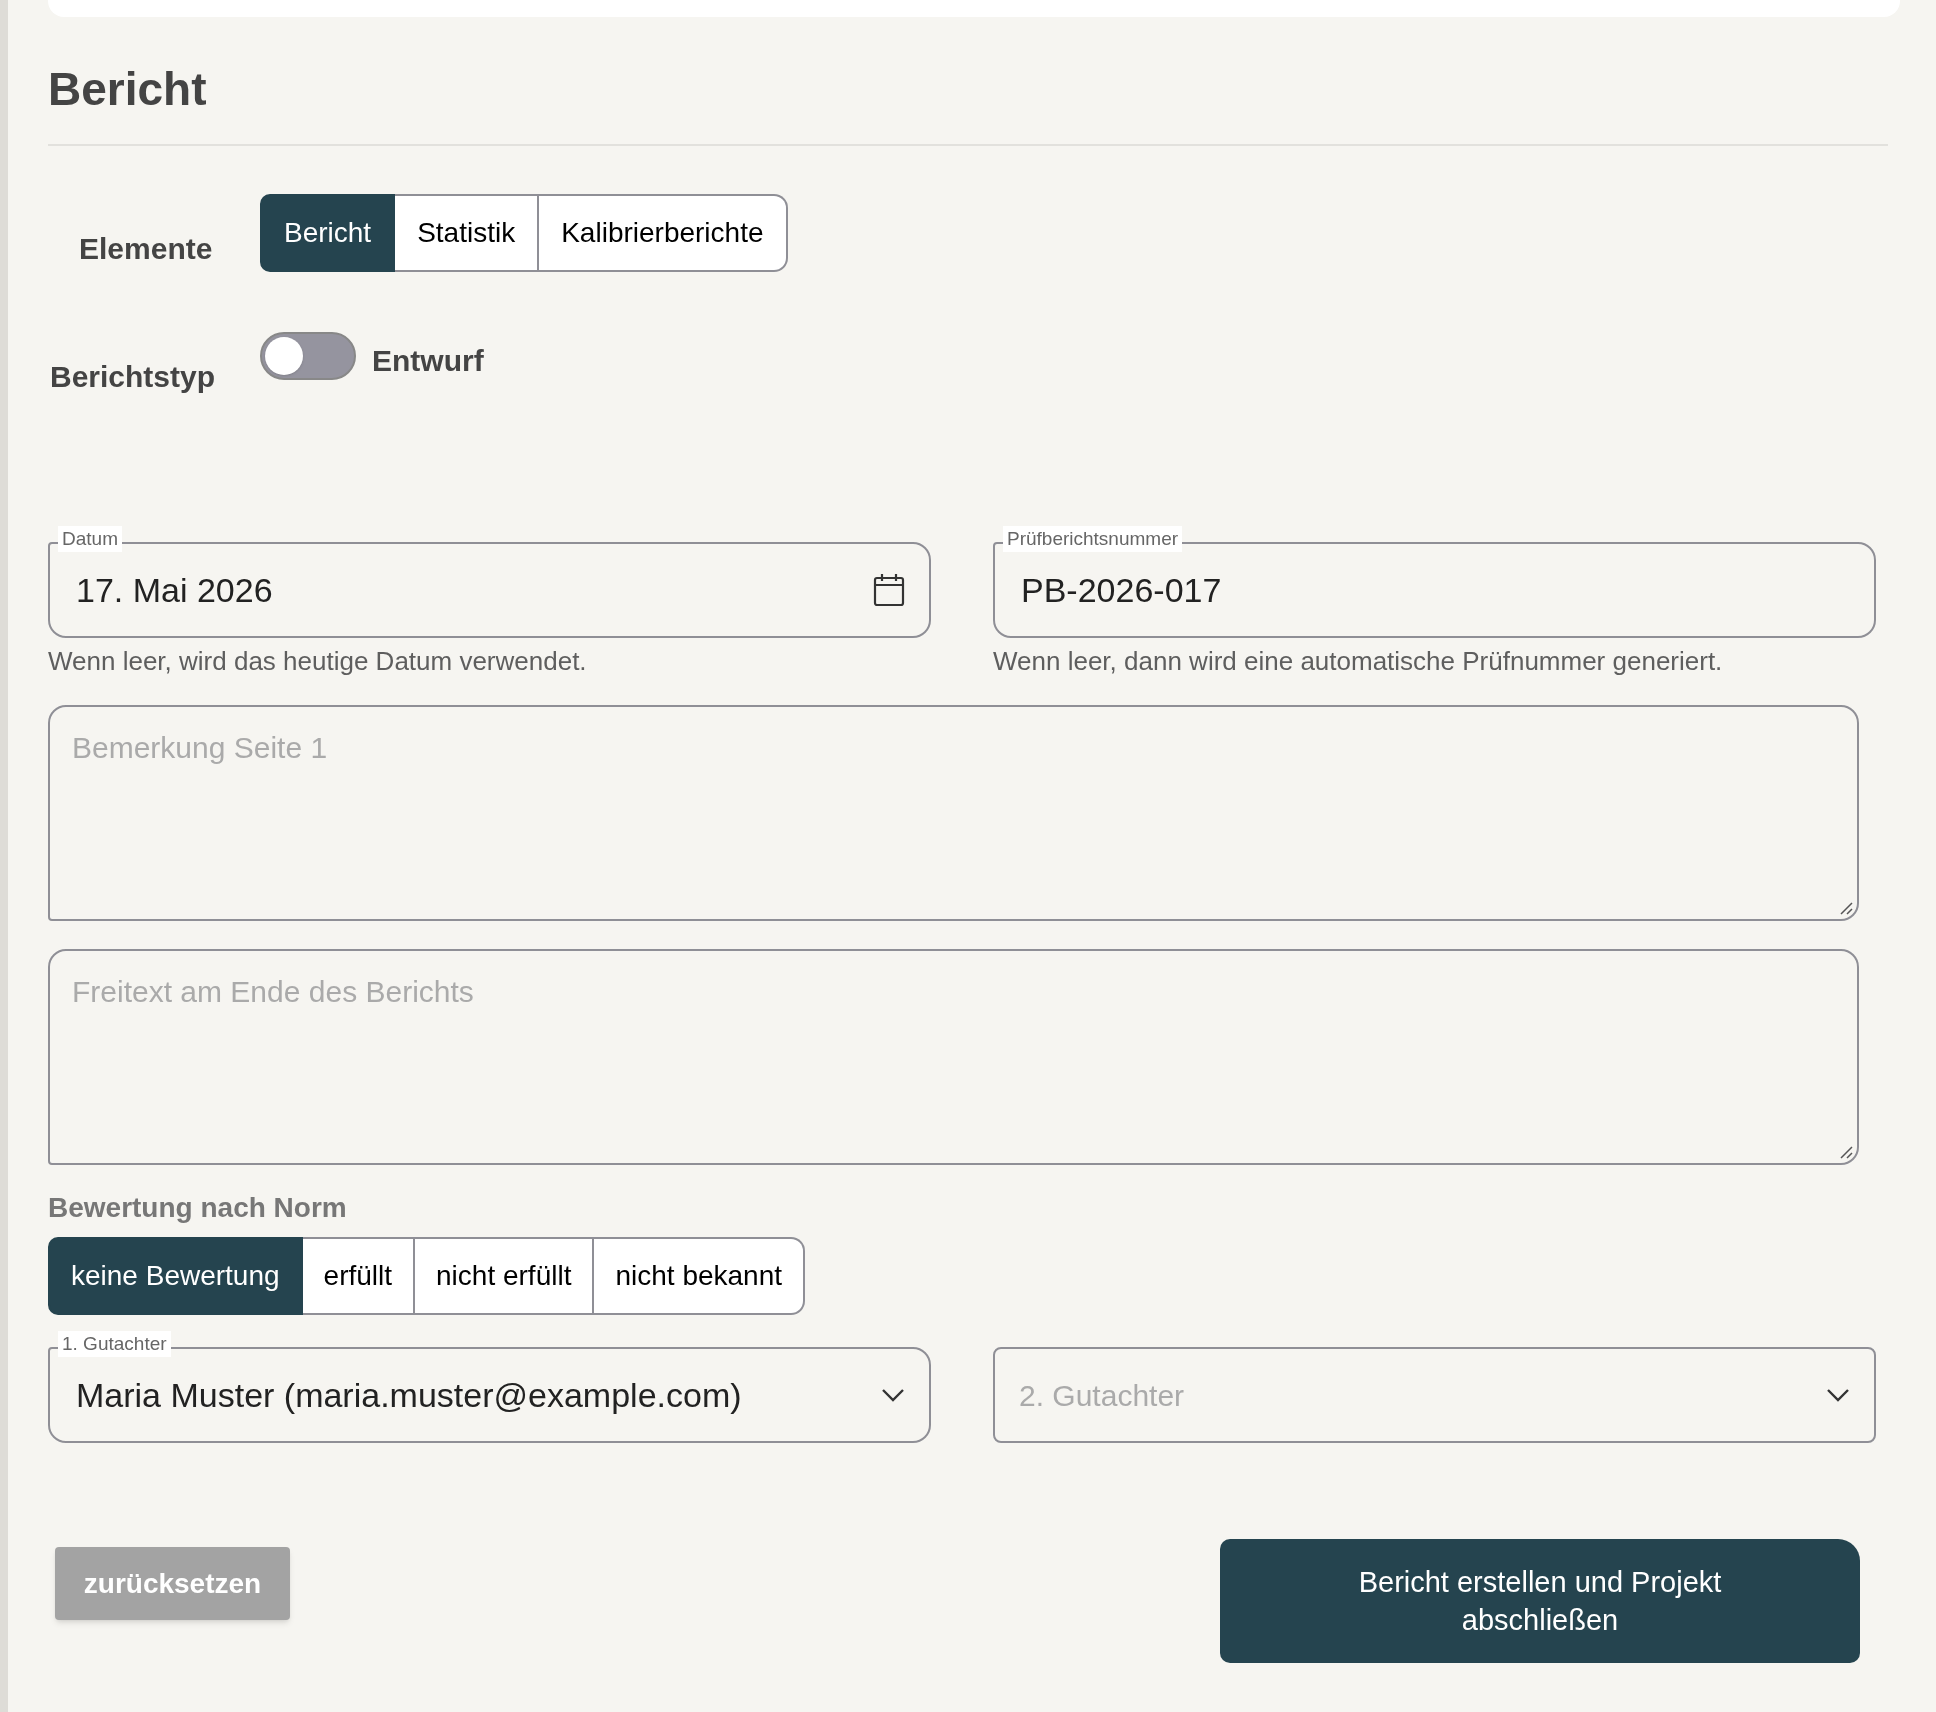 This screenshot has width=1936, height=1712. Describe the element at coordinates (467, 233) in the screenshot. I see `segment-option: Statistik` at that location.